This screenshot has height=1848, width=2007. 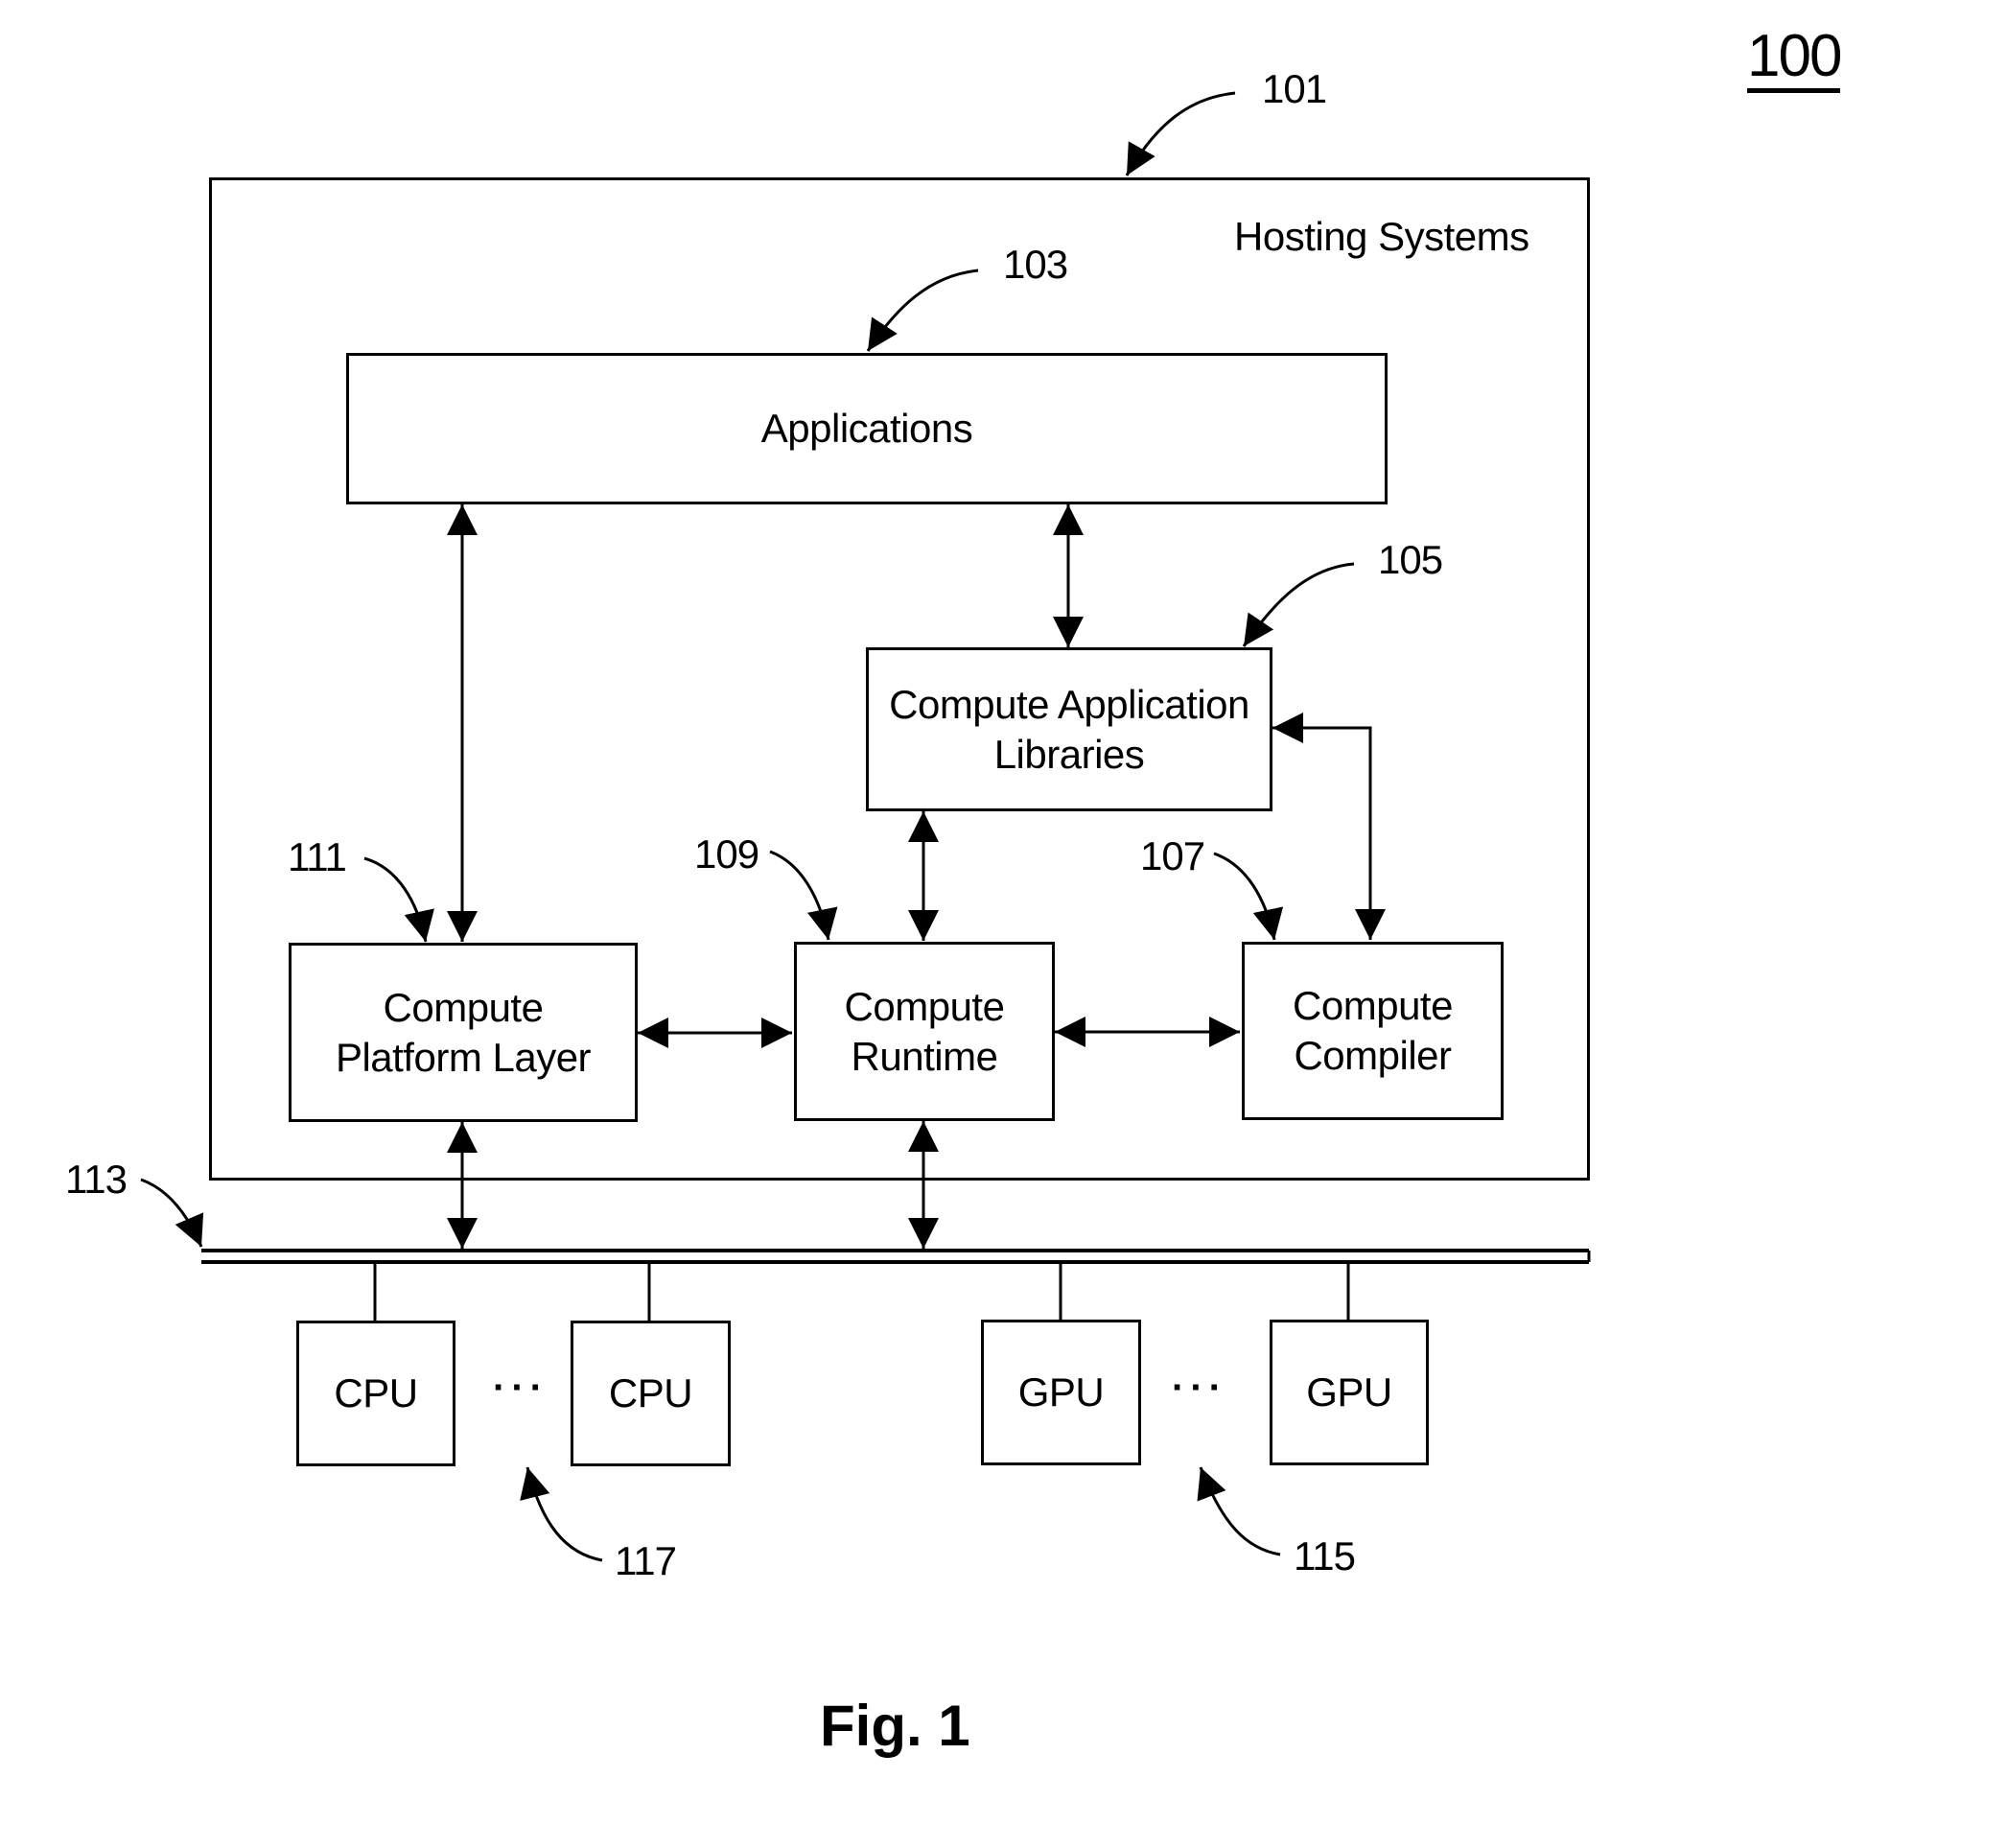 I want to click on gpu-ellipsis: ···, so click(x=1199, y=1388).